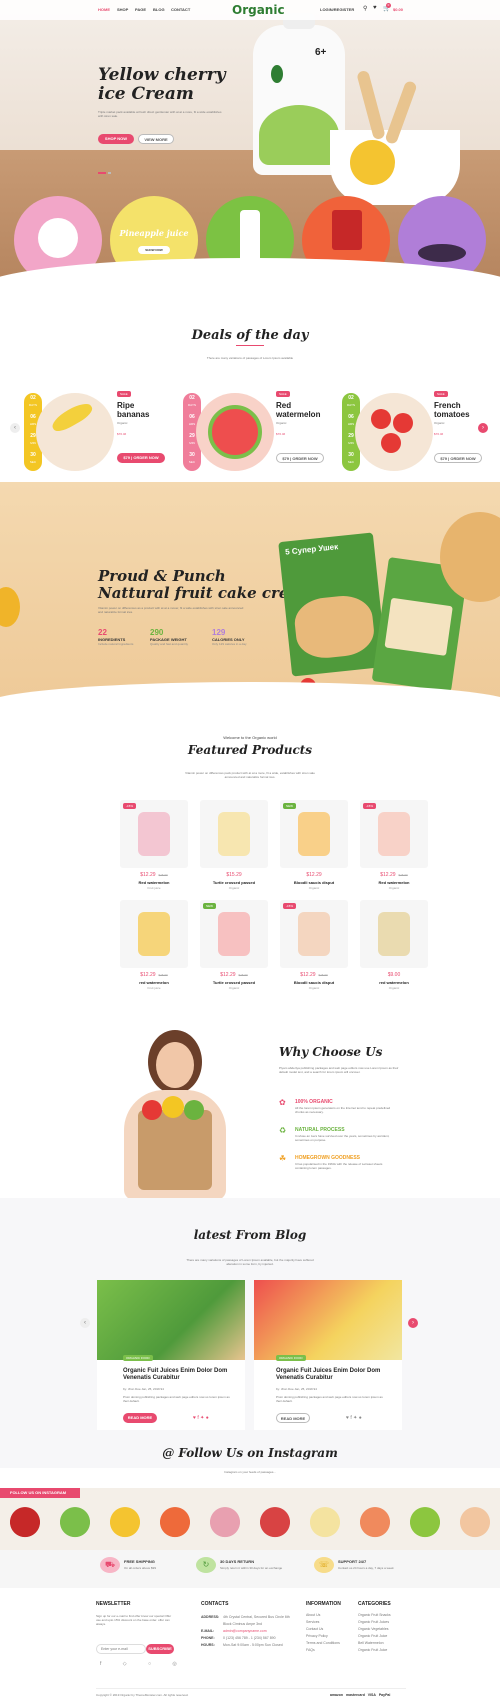 Image resolution: width=500 pixels, height=1706 pixels. I want to click on footer-category-link: Bell Watermelon, so click(374, 1643).